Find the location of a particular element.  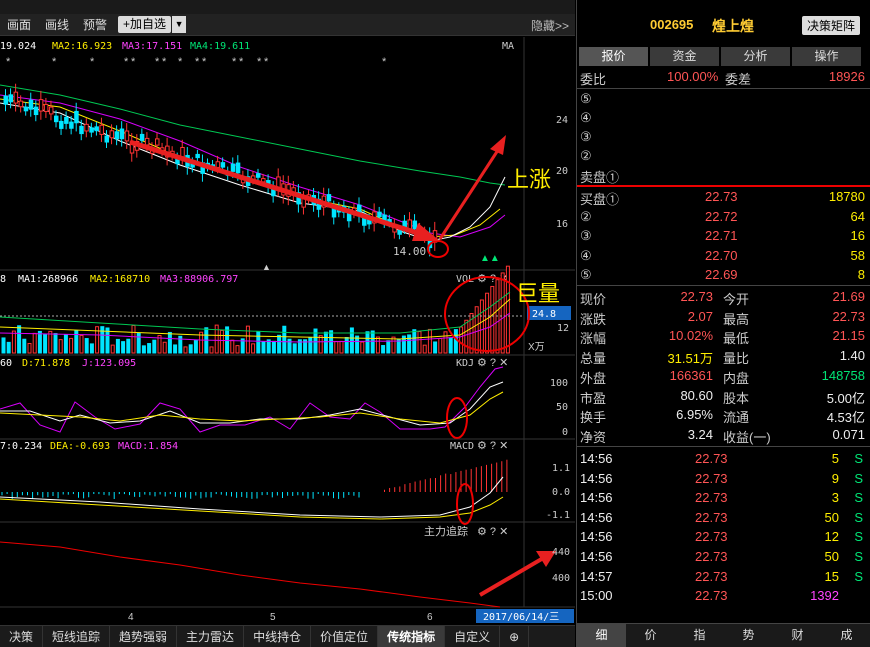

chevron-down-icon: ▼ is located at coordinates (179, 24).